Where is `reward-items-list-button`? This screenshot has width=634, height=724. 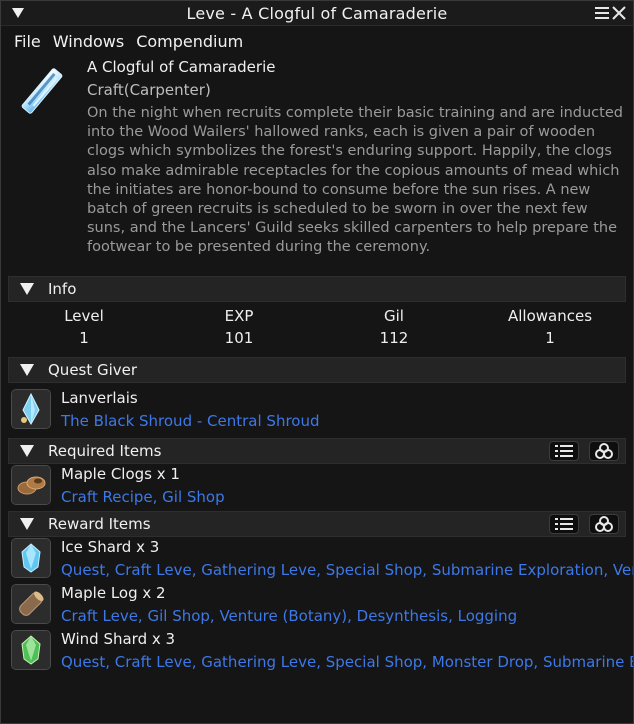 reward-items-list-button is located at coordinates (564, 524).